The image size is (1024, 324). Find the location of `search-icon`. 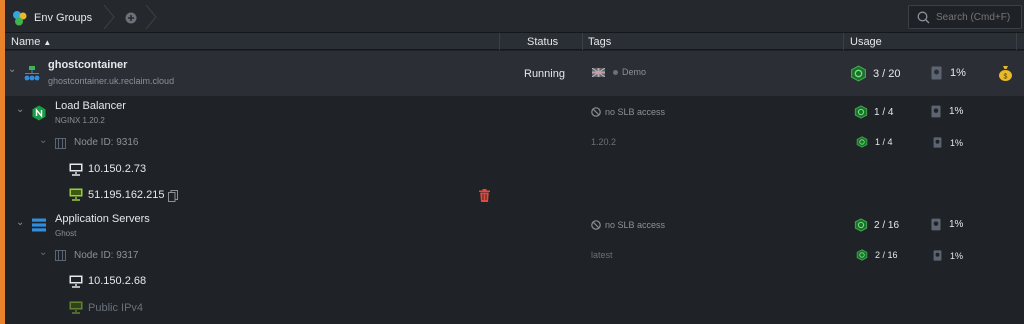

search-icon is located at coordinates (923, 17).